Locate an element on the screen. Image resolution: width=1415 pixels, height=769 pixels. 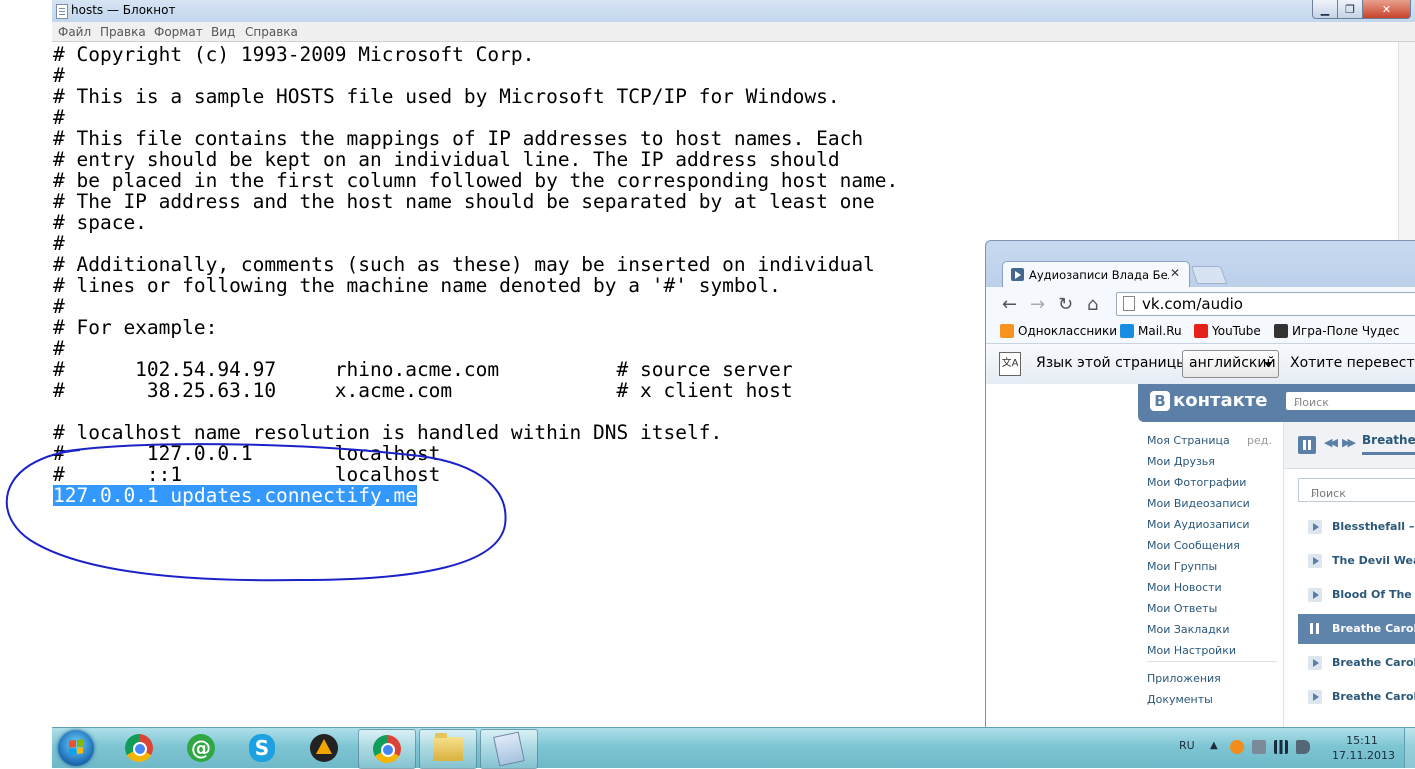
reload-icon: ↻ is located at coordinates (1065, 304).